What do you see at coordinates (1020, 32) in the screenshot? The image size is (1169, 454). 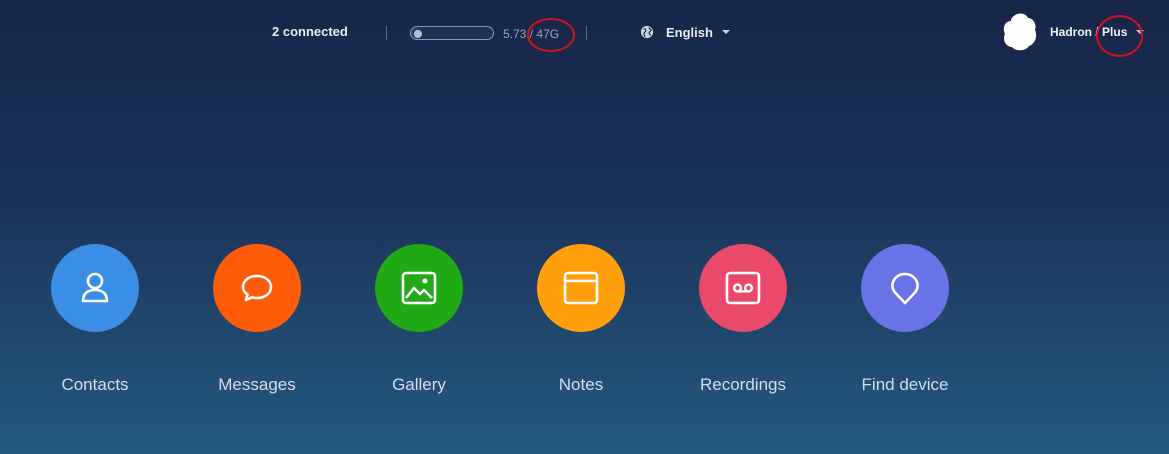 I see `avatar` at bounding box center [1020, 32].